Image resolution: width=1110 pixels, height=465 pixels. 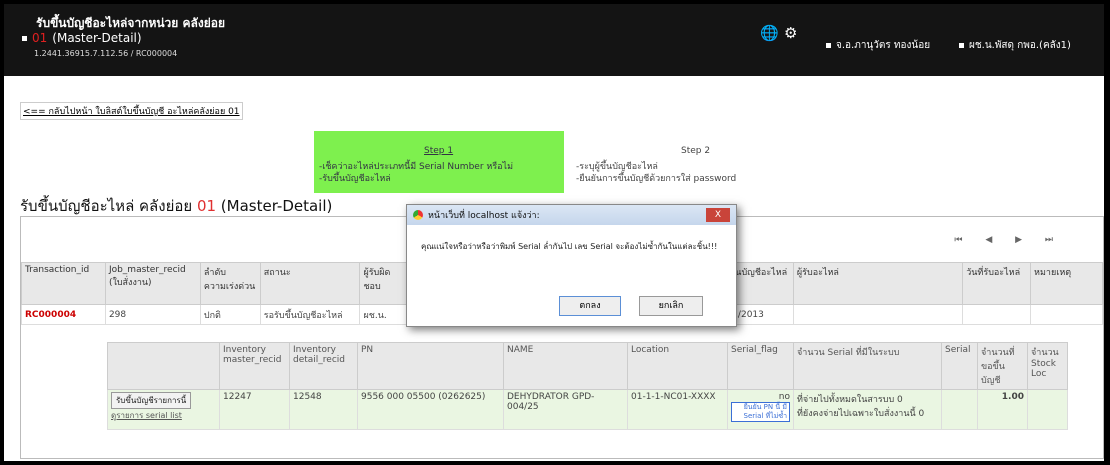 What do you see at coordinates (565, 409) in the screenshot?
I see `cell: DEHYDRATOR GPD-004/25` at bounding box center [565, 409].